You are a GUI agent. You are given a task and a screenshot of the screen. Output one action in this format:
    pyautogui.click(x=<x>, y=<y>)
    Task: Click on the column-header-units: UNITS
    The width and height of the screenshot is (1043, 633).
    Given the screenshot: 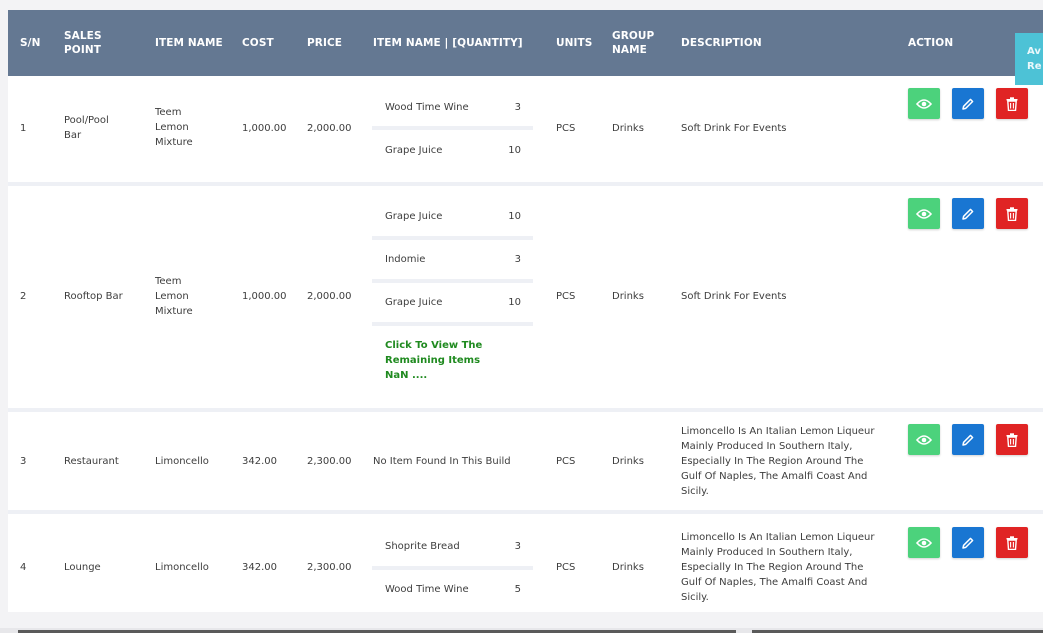 What is the action you would take?
    pyautogui.click(x=574, y=43)
    